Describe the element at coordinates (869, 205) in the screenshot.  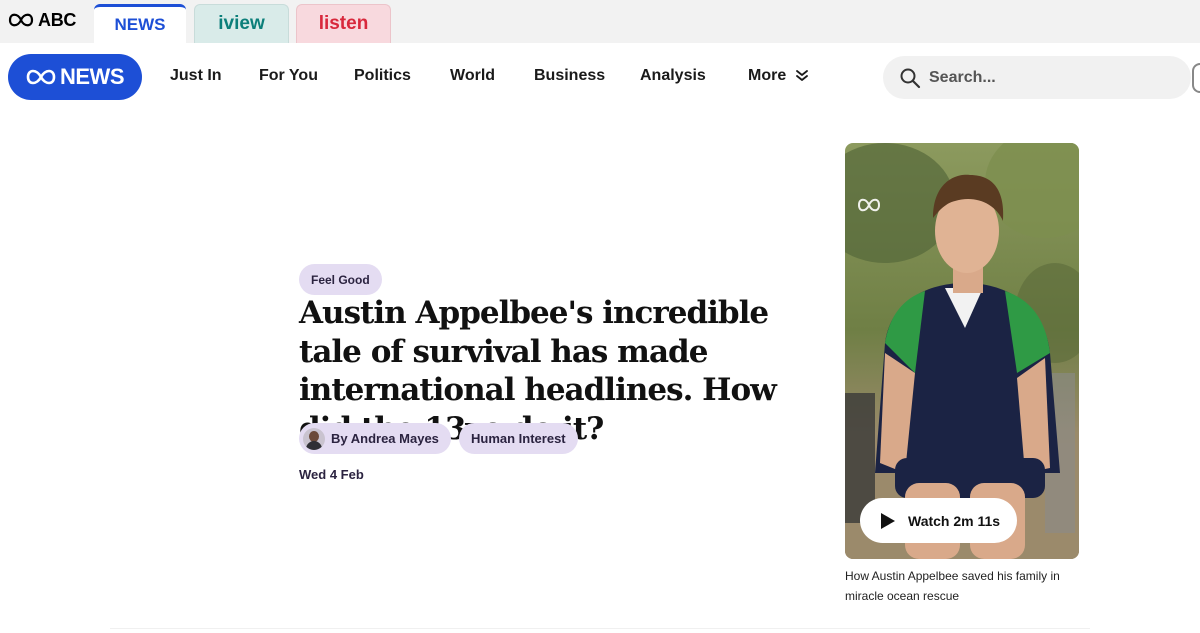
I see `abc-watermark-icon` at that location.